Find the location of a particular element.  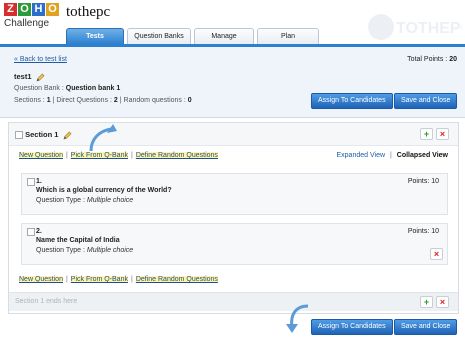

main-tabs: Tests Question Banks Manage Plan is located at coordinates (192, 36).